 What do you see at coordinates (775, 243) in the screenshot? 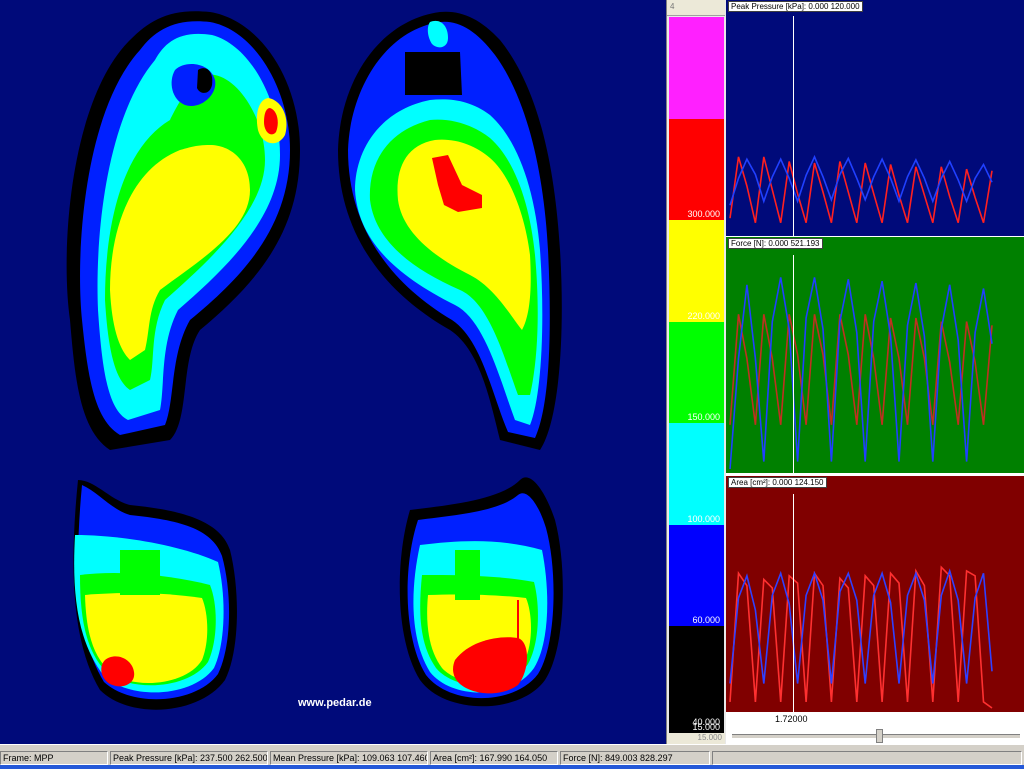
I see `force-header: Force [N]: 0.000 521.193` at bounding box center [775, 243].